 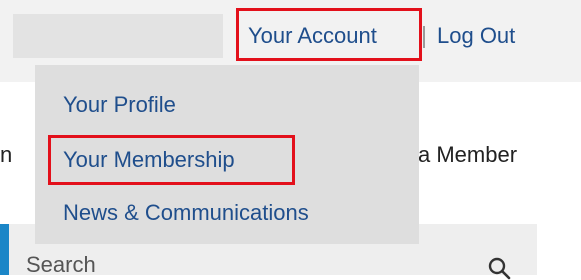 What do you see at coordinates (251, 265) in the screenshot?
I see `search-input` at bounding box center [251, 265].